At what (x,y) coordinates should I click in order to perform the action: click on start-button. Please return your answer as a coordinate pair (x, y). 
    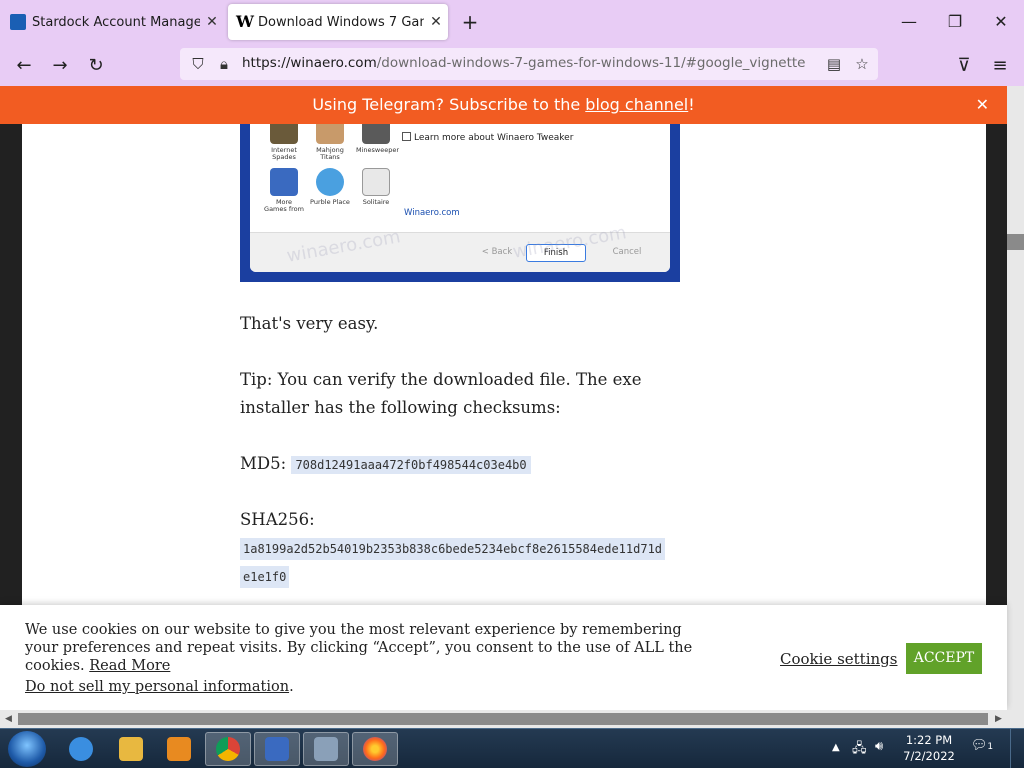
    Looking at the image, I should click on (27, 749).